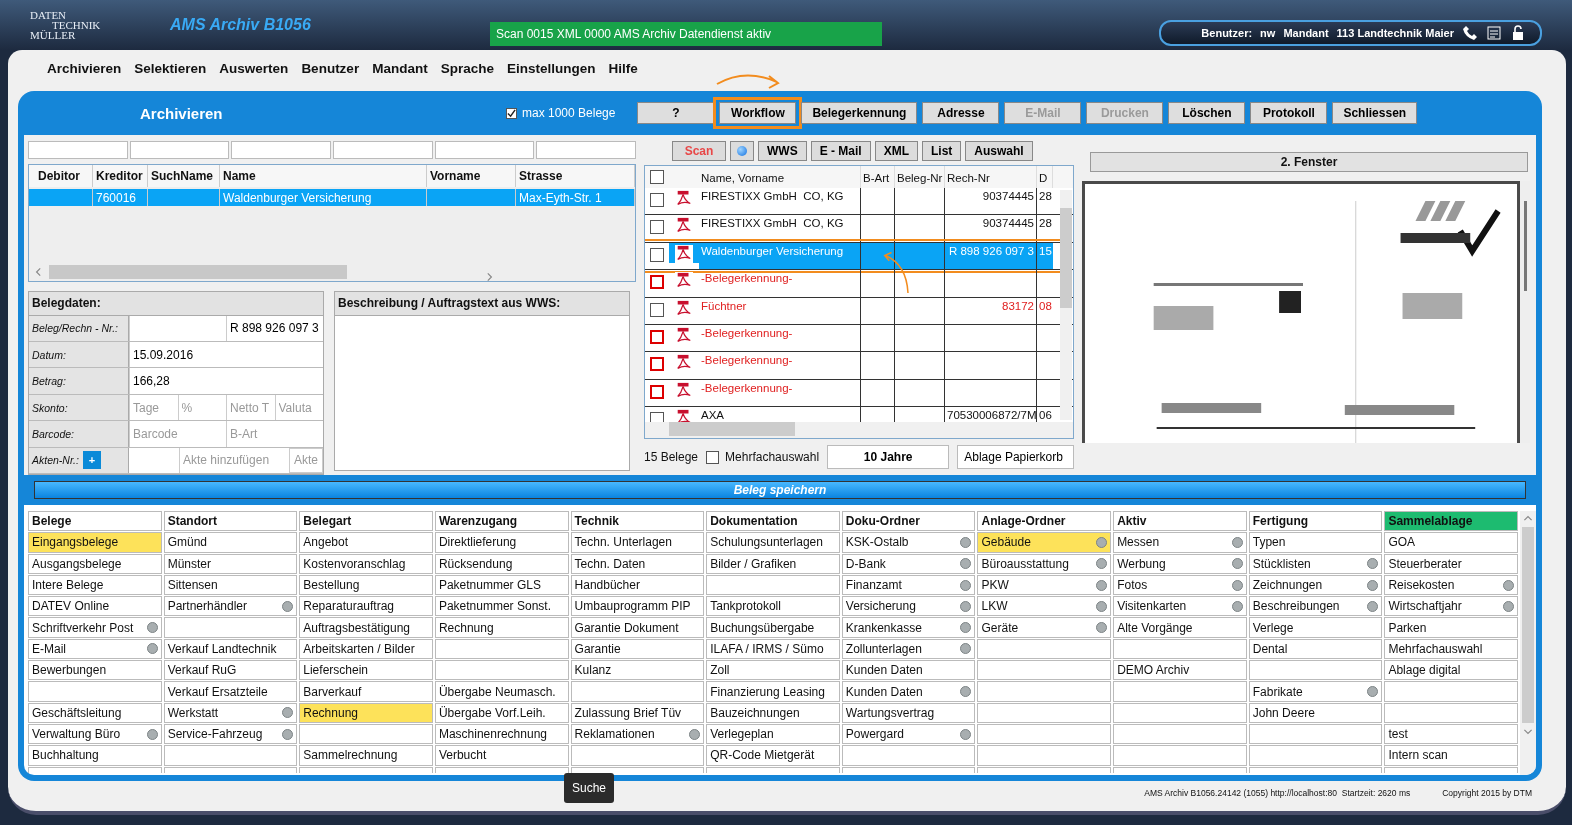 This screenshot has width=1572, height=825. I want to click on menu-item: Benutzer, so click(330, 68).